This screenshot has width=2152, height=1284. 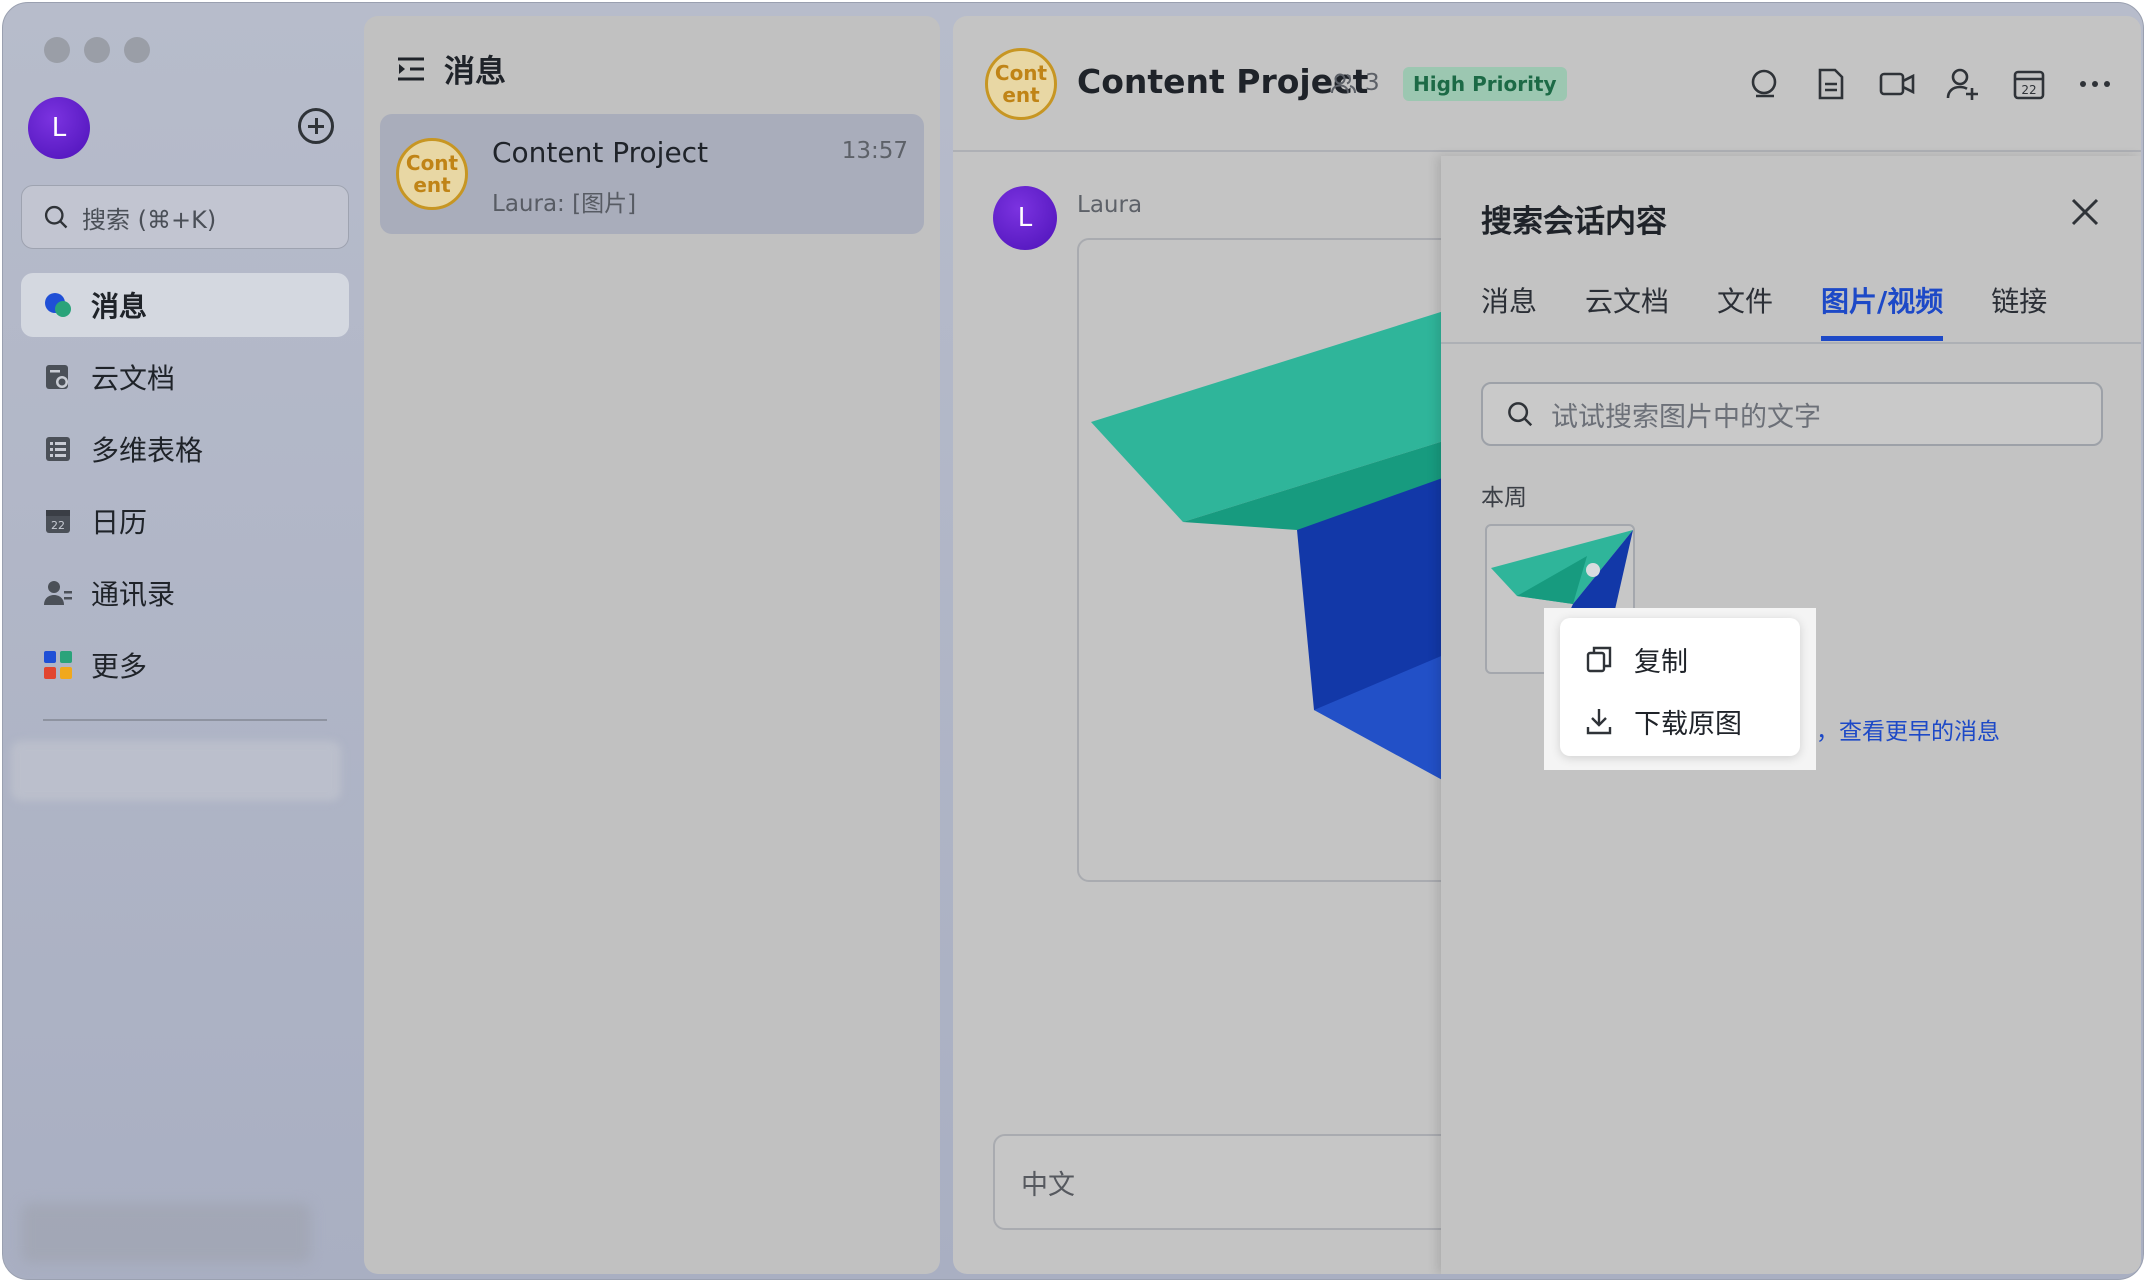 I want to click on sidebar-item-base: 多维表格, so click(x=185, y=449).